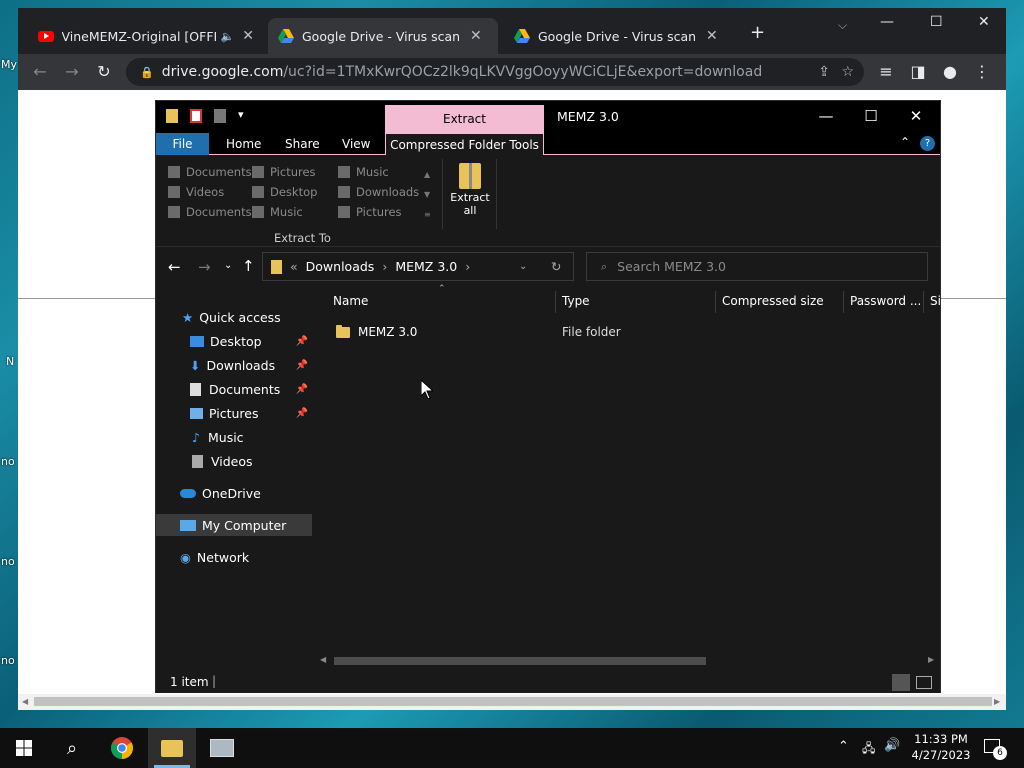 The image size is (1024, 768). I want to click on tab-view: View, so click(356, 144).